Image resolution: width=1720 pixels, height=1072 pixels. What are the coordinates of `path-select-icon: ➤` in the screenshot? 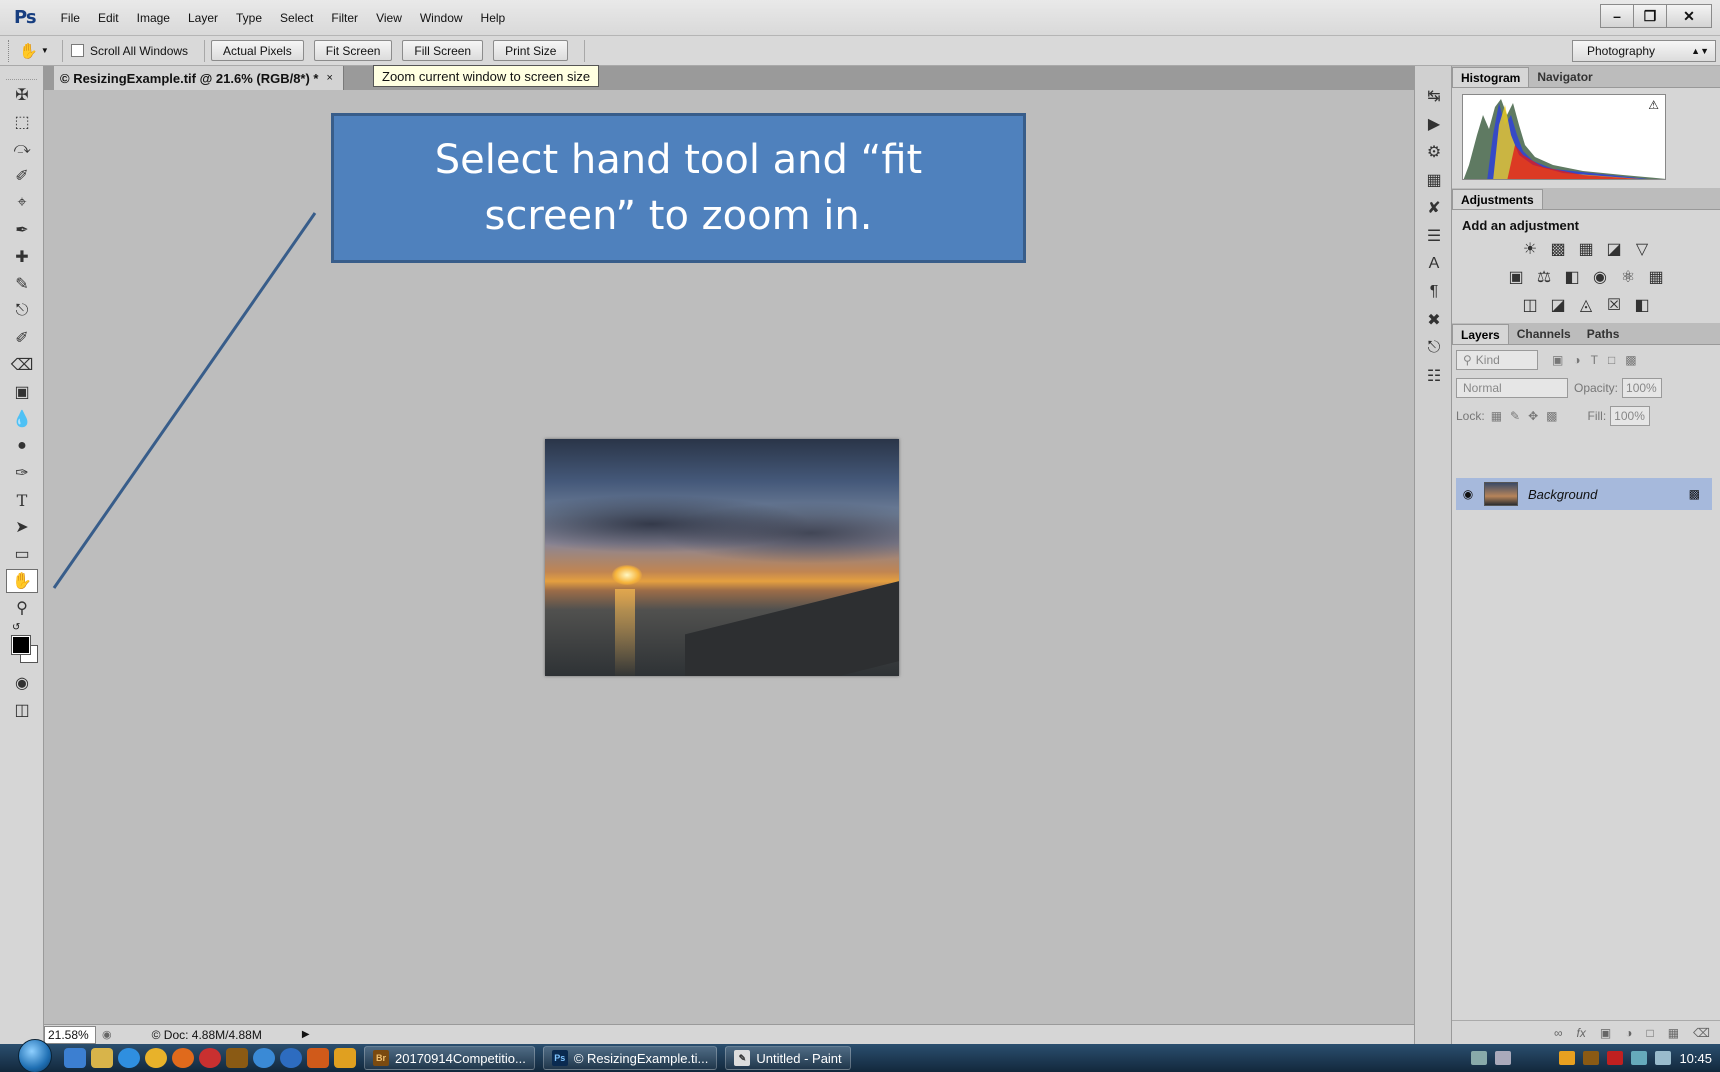 It's located at (22, 527).